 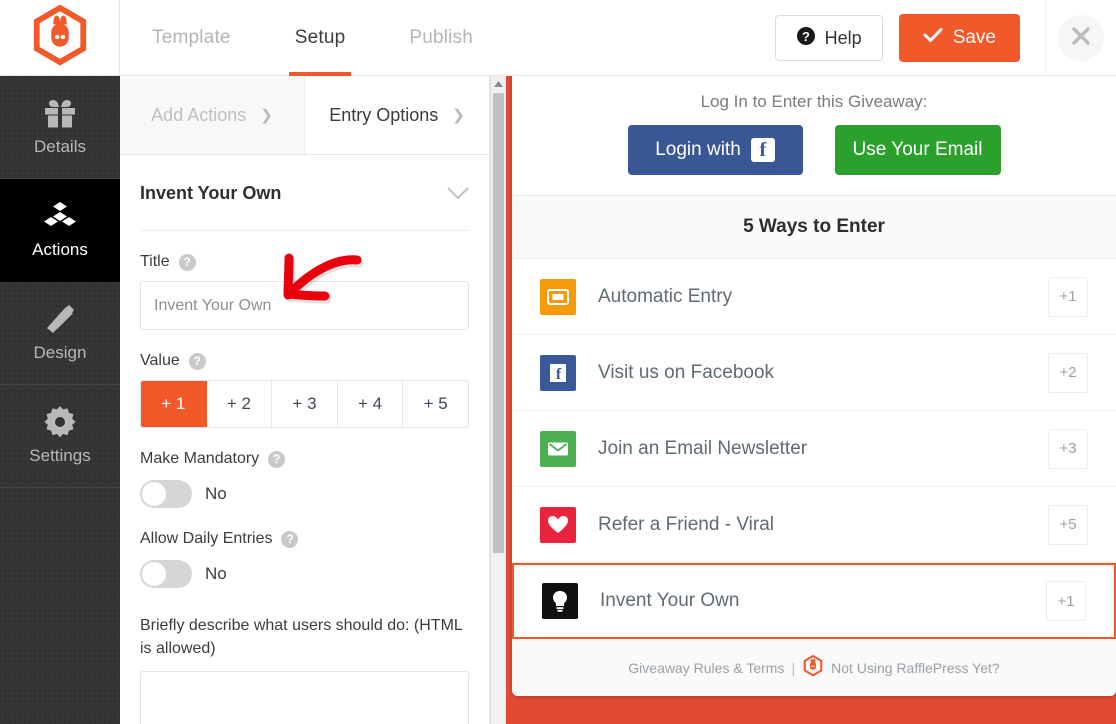 What do you see at coordinates (266, 115) in the screenshot?
I see `chevron-right-icon: ❯` at bounding box center [266, 115].